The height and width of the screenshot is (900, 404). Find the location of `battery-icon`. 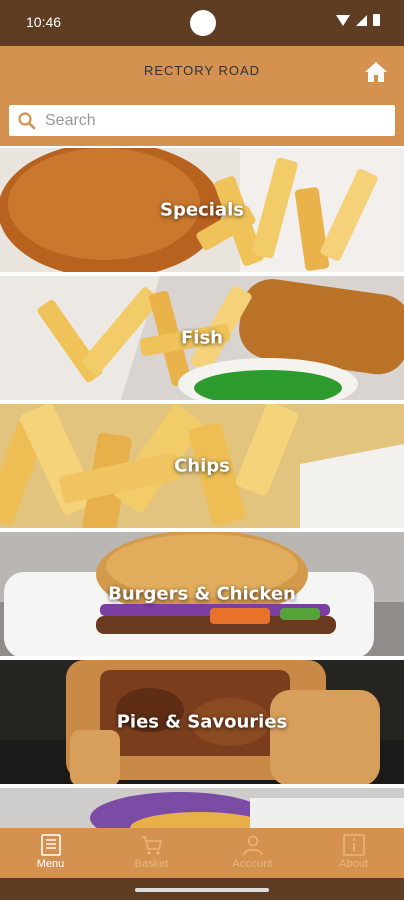

battery-icon is located at coordinates (376, 20).